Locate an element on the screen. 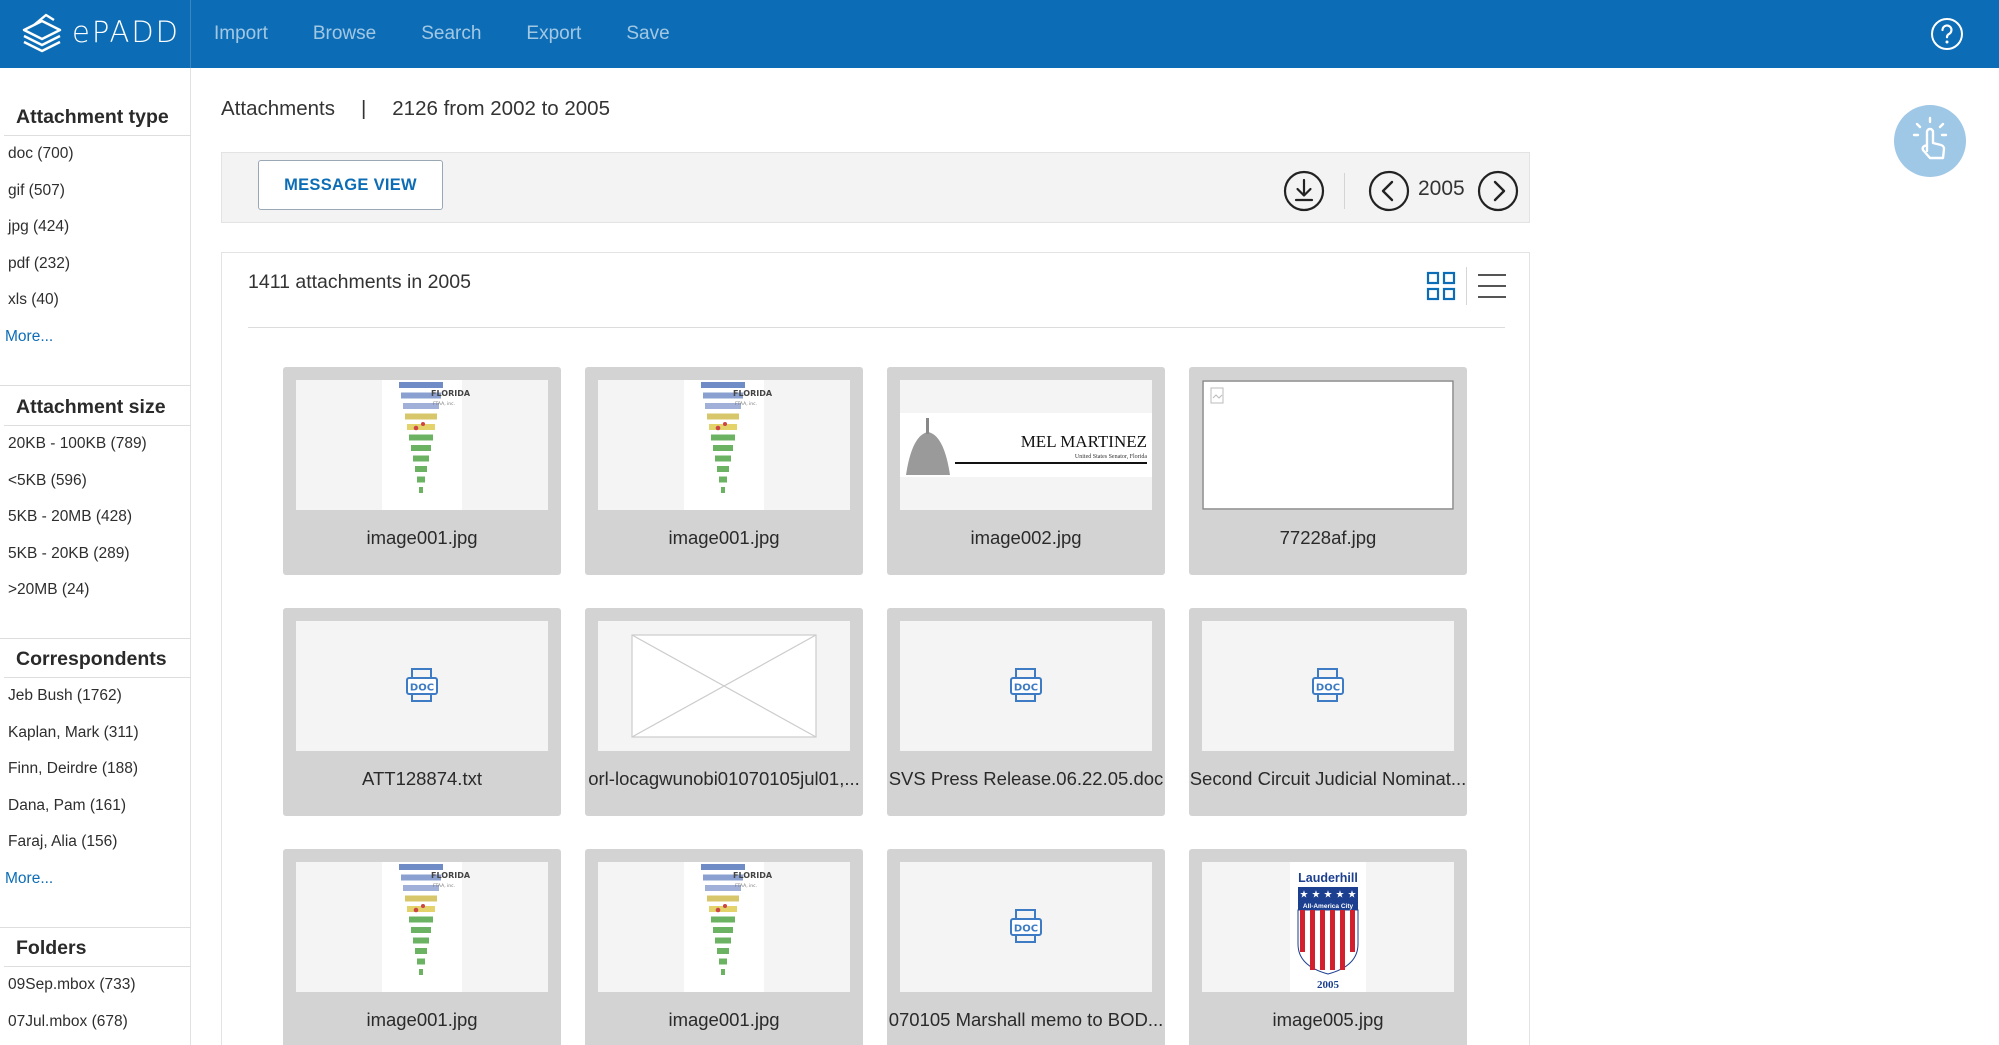 Image resolution: width=1999 pixels, height=1045 pixels. facet-item: <5KB (596) is located at coordinates (95, 489).